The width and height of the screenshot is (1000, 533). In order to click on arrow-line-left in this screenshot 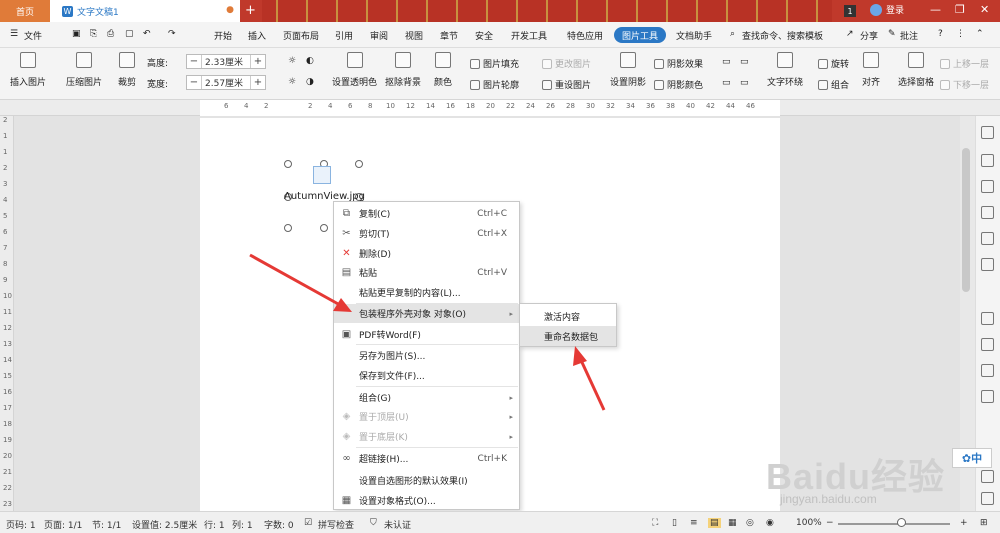, I will do `click(295, 280)`.